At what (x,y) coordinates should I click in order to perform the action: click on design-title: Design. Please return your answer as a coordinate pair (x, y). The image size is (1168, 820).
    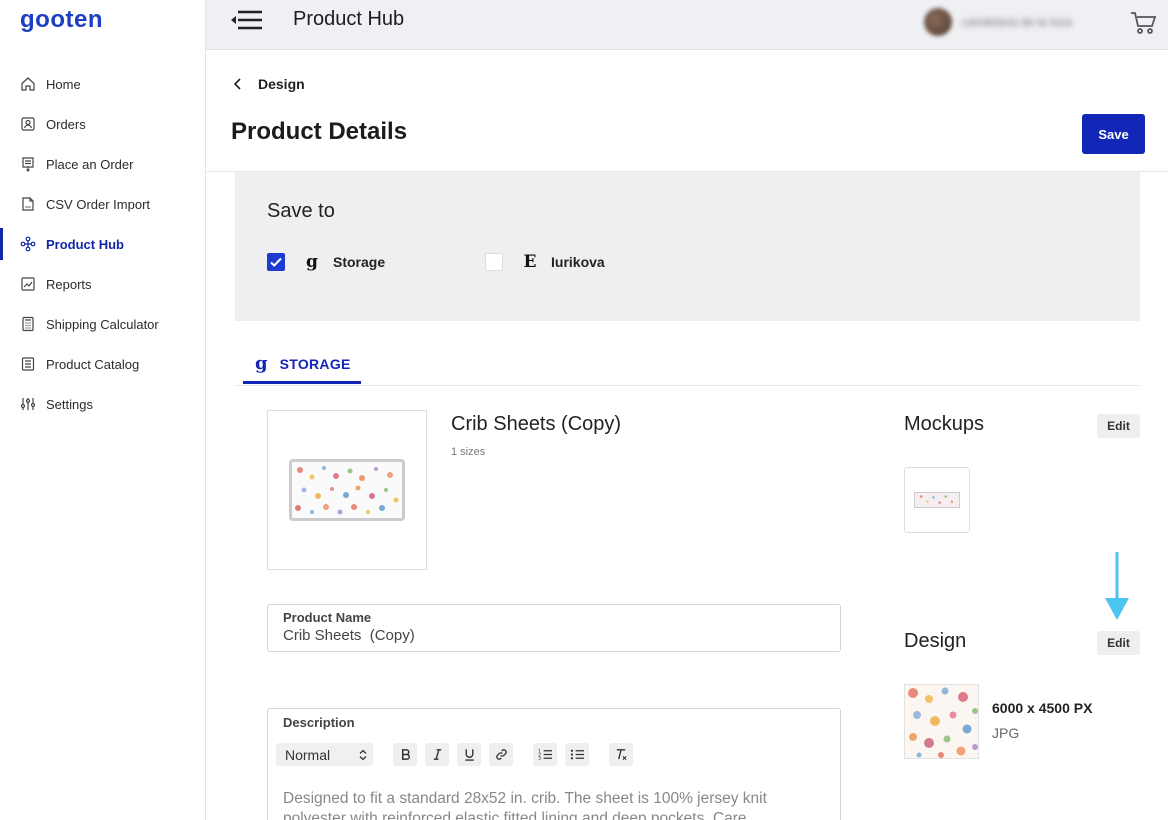
    Looking at the image, I should click on (935, 641).